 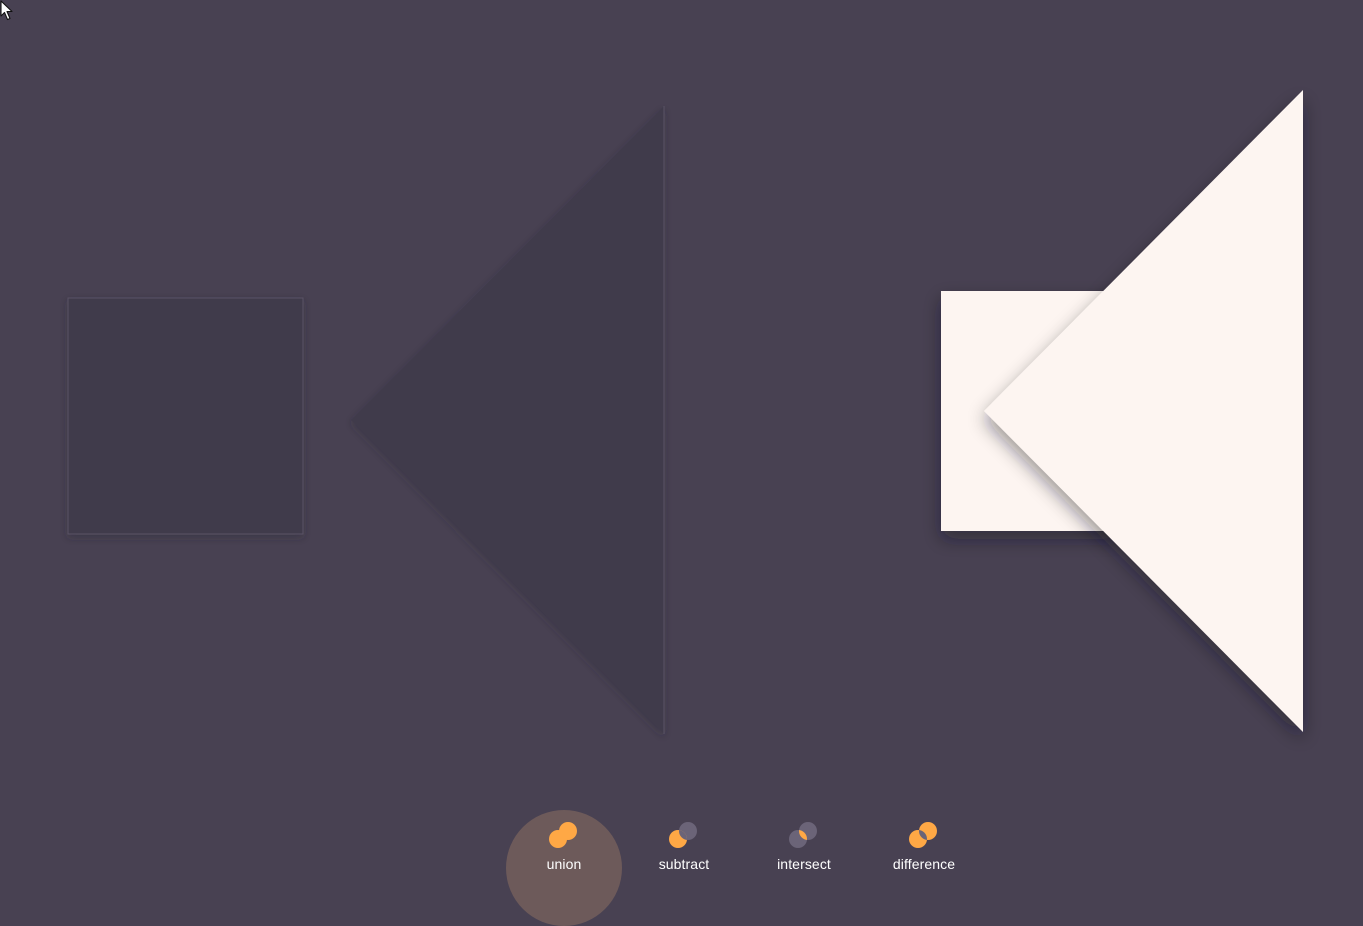 What do you see at coordinates (804, 864) in the screenshot?
I see `intersect-label: intersect` at bounding box center [804, 864].